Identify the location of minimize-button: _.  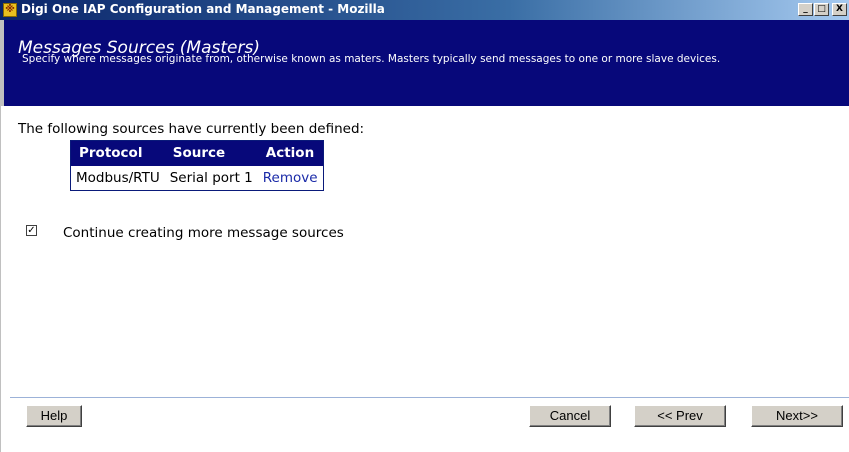
(805, 9).